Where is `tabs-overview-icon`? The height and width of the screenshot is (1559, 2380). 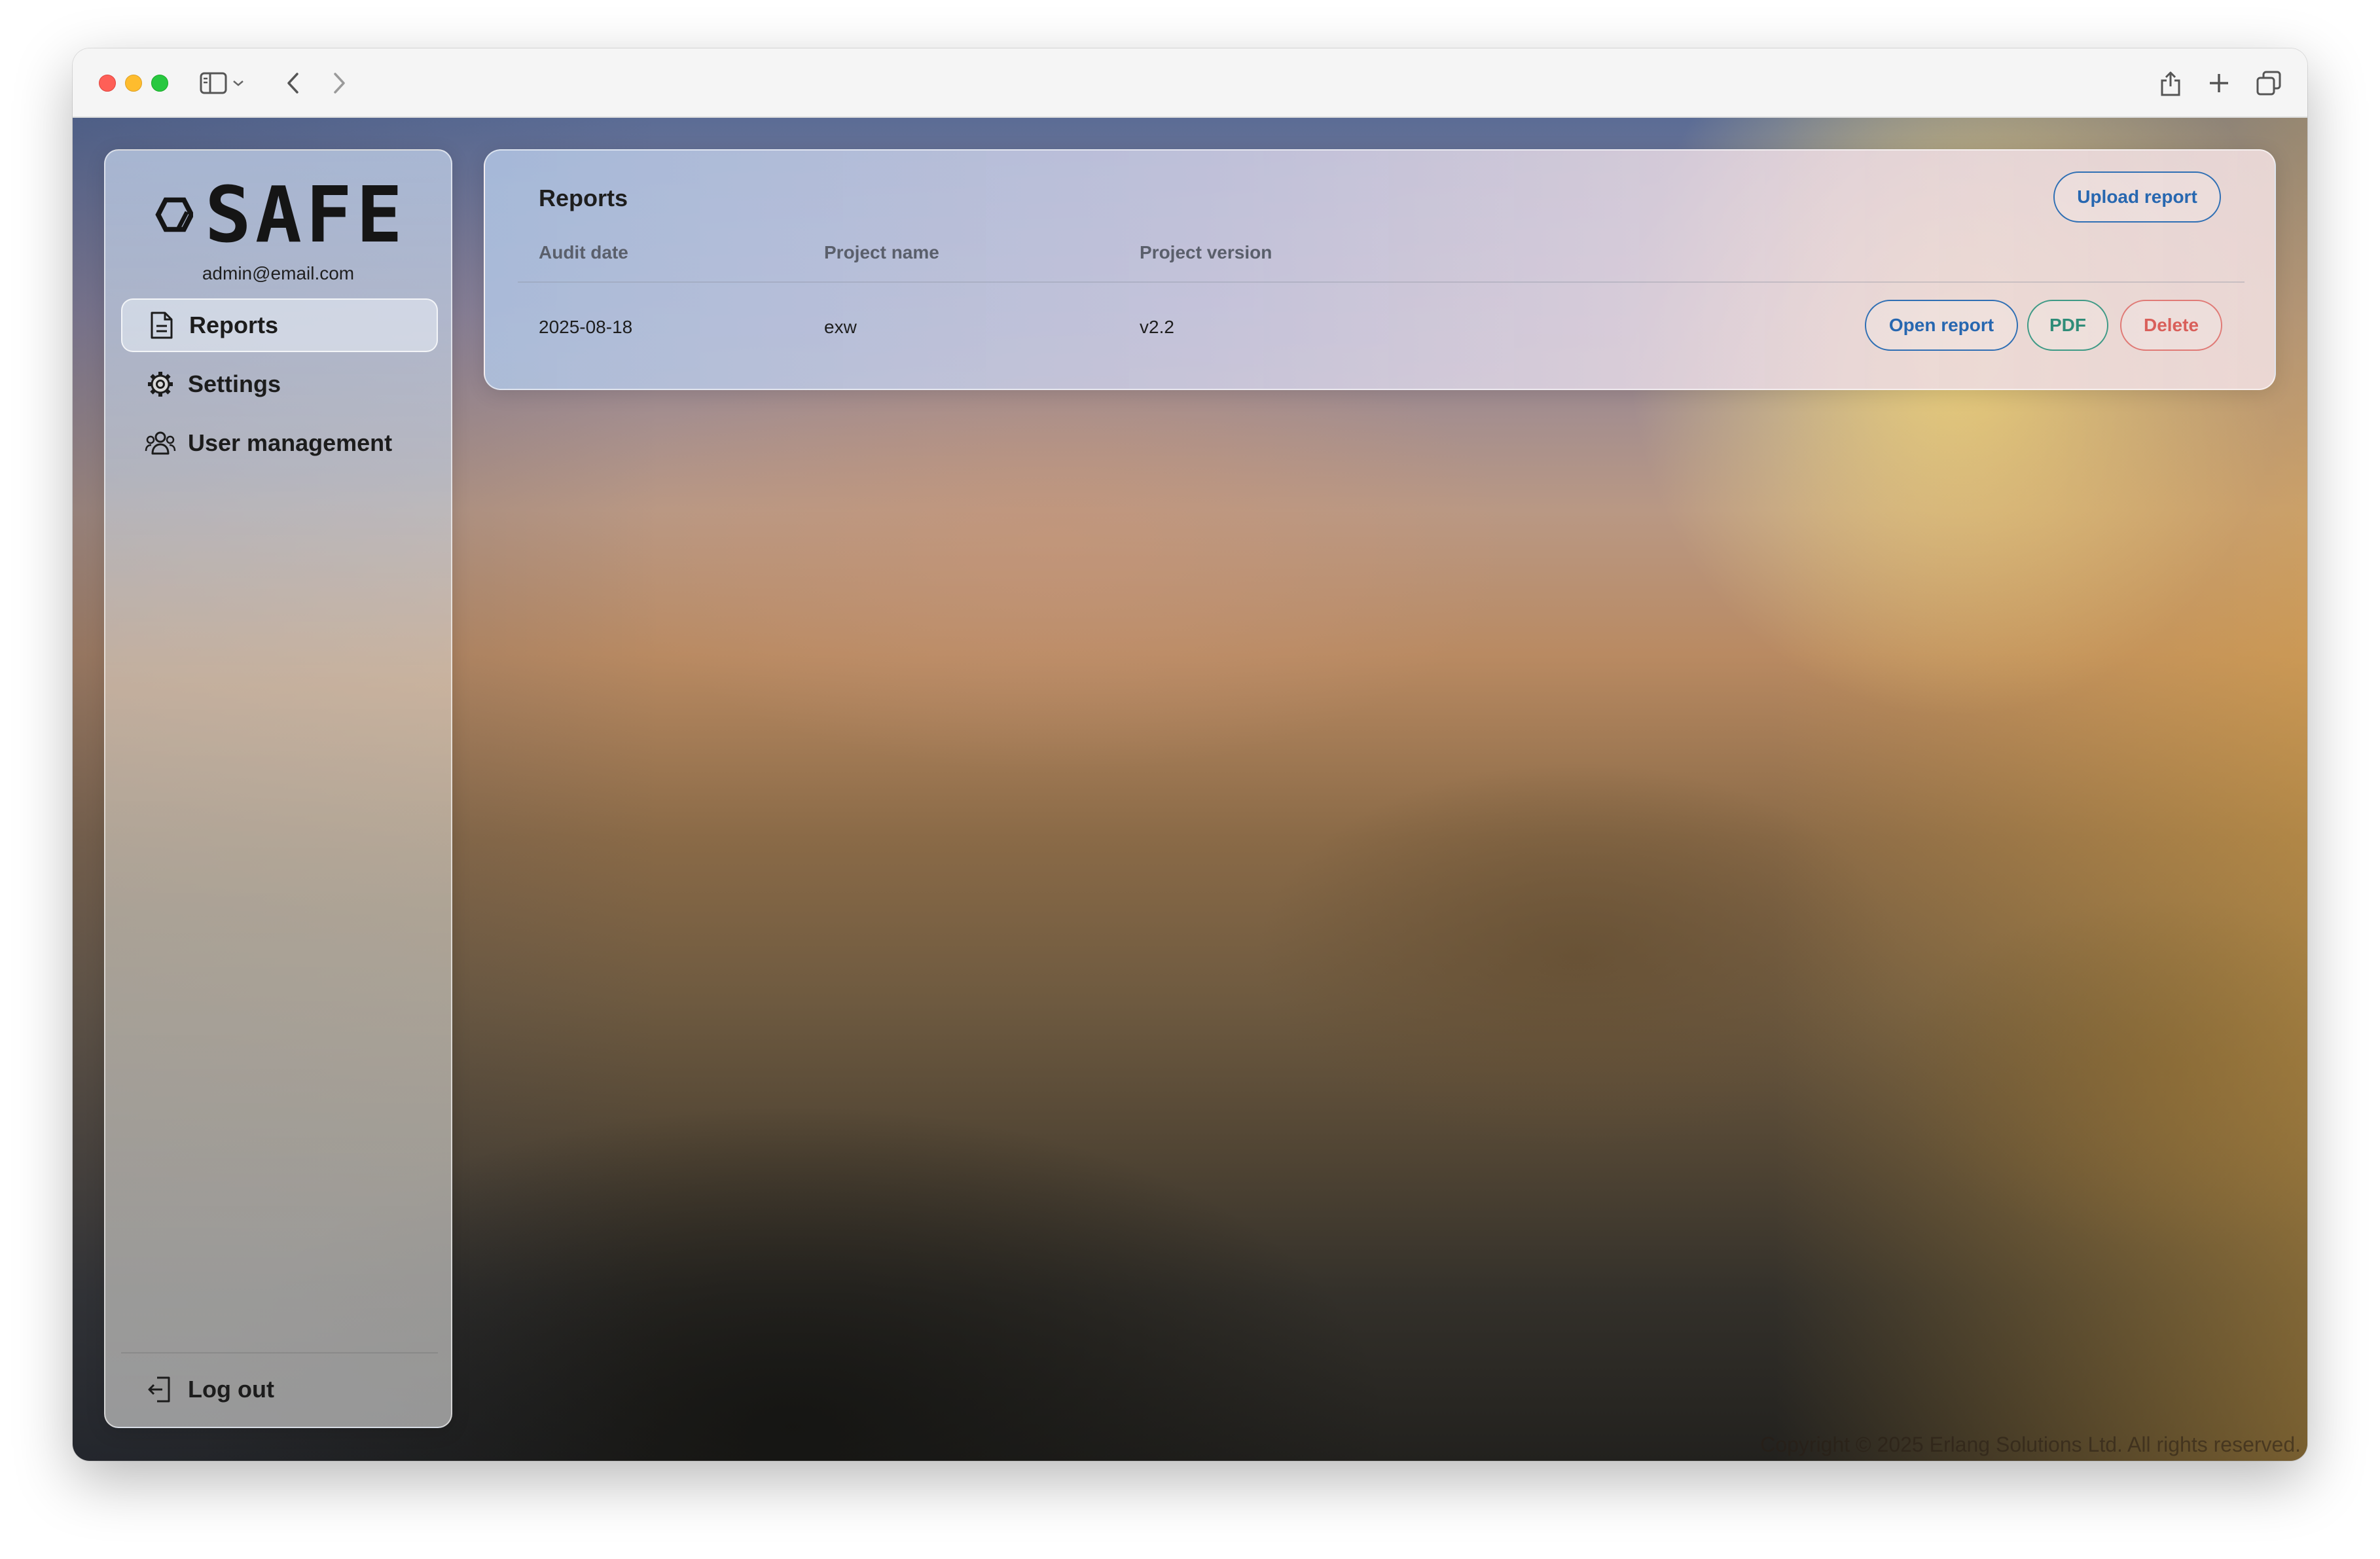 tabs-overview-icon is located at coordinates (2268, 83).